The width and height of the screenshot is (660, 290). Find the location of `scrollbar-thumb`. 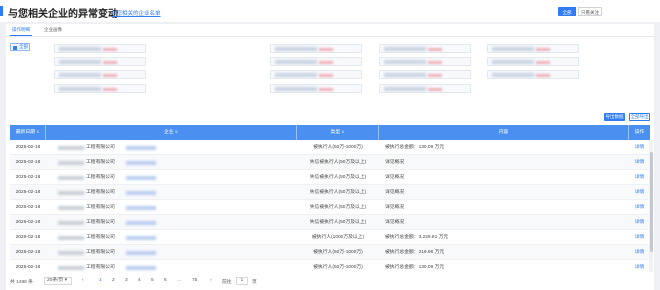

scrollbar-thumb is located at coordinates (651, 202).